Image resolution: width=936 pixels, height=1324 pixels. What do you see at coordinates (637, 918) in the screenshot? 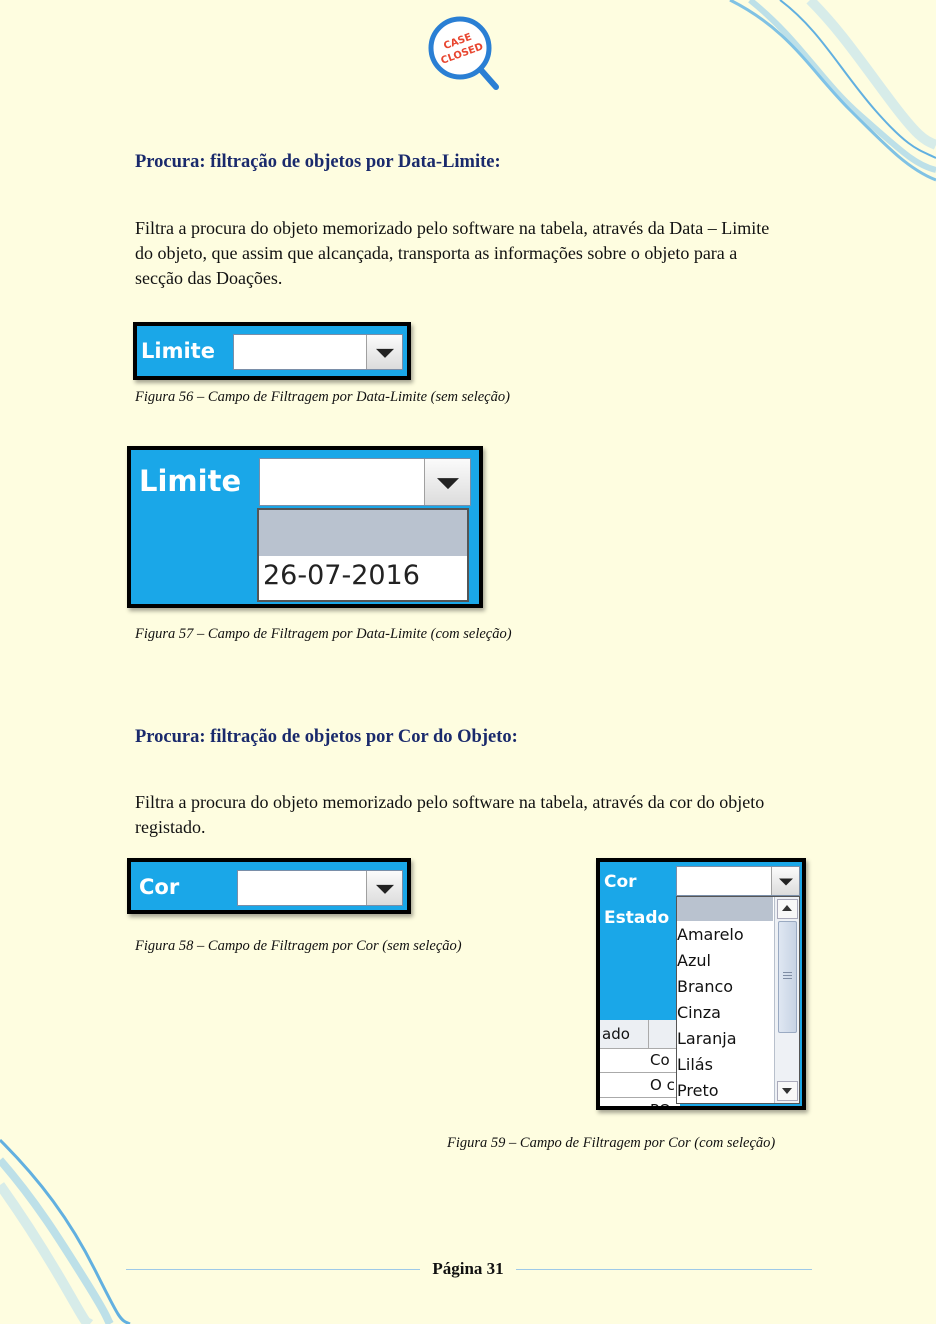
I see `filter-label-estado: Estado` at bounding box center [637, 918].